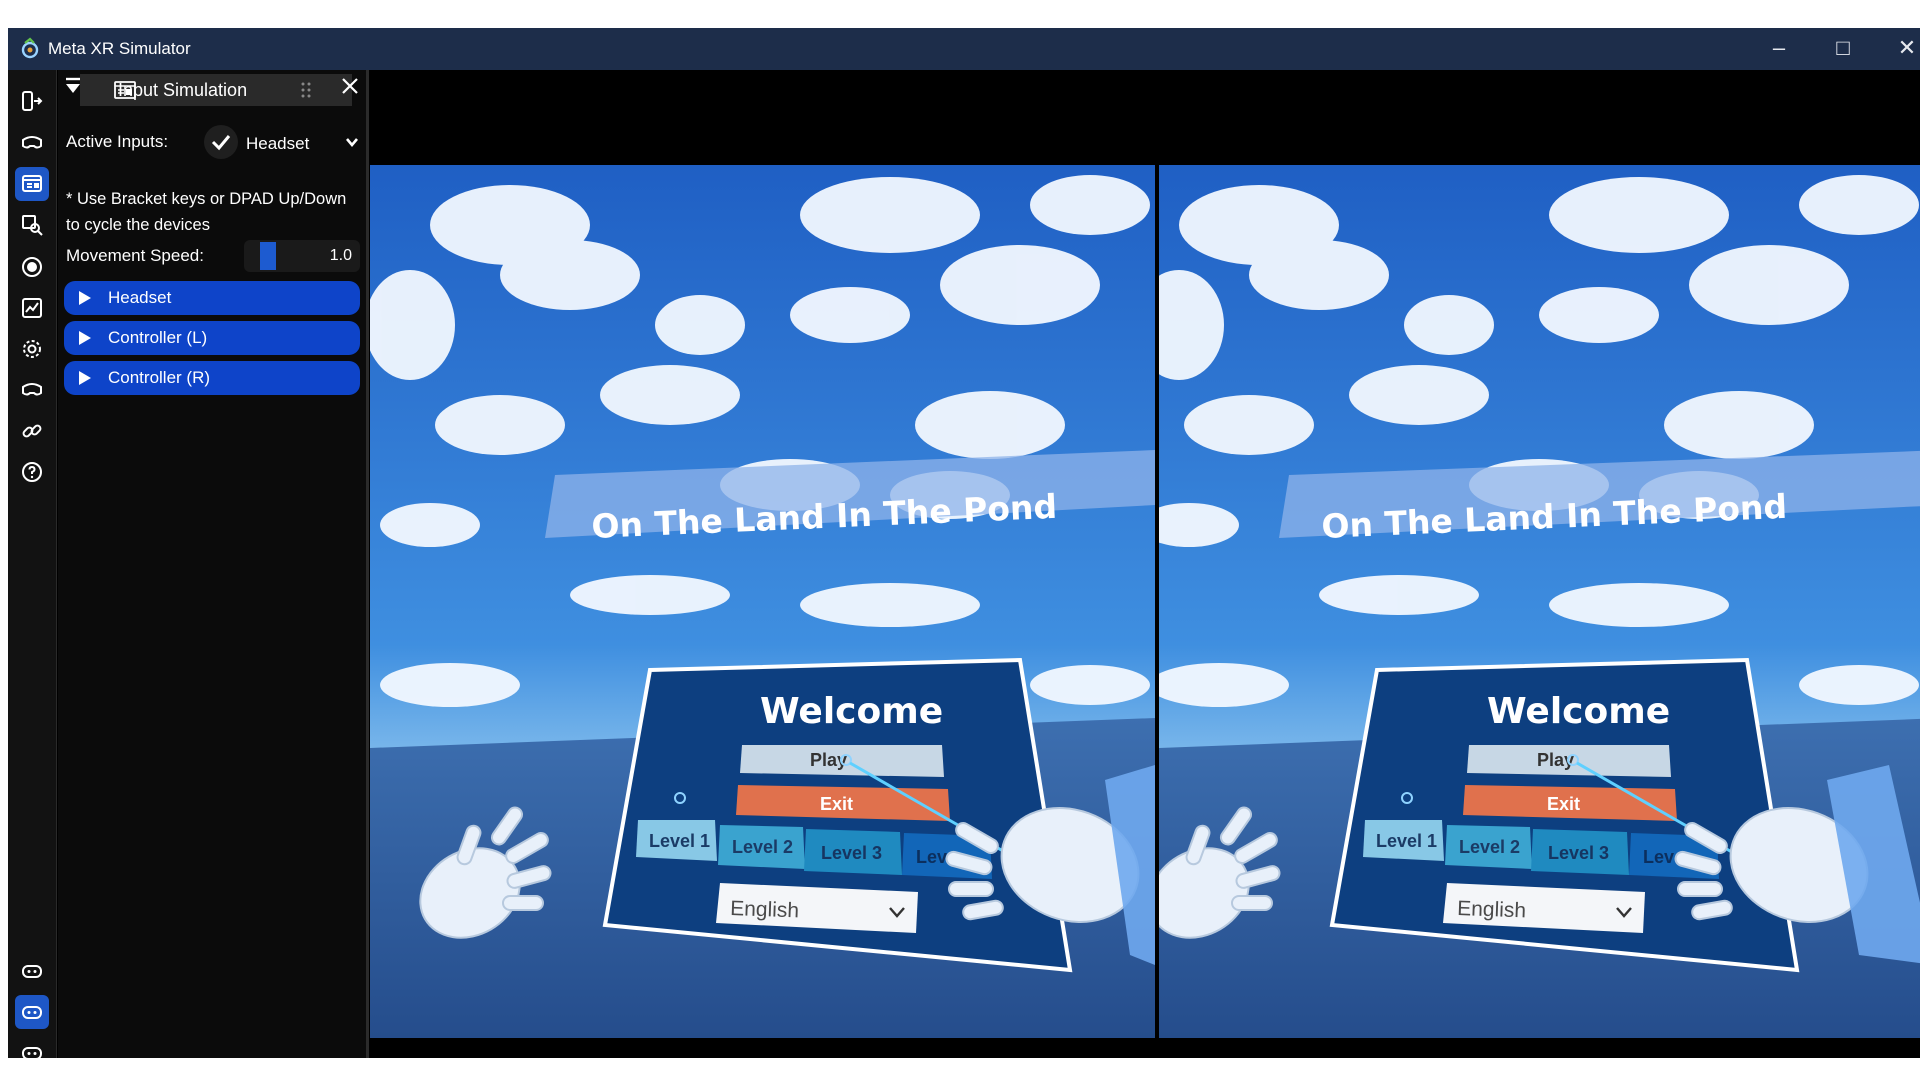  What do you see at coordinates (352, 142) in the screenshot?
I see `chevron-down-icon` at bounding box center [352, 142].